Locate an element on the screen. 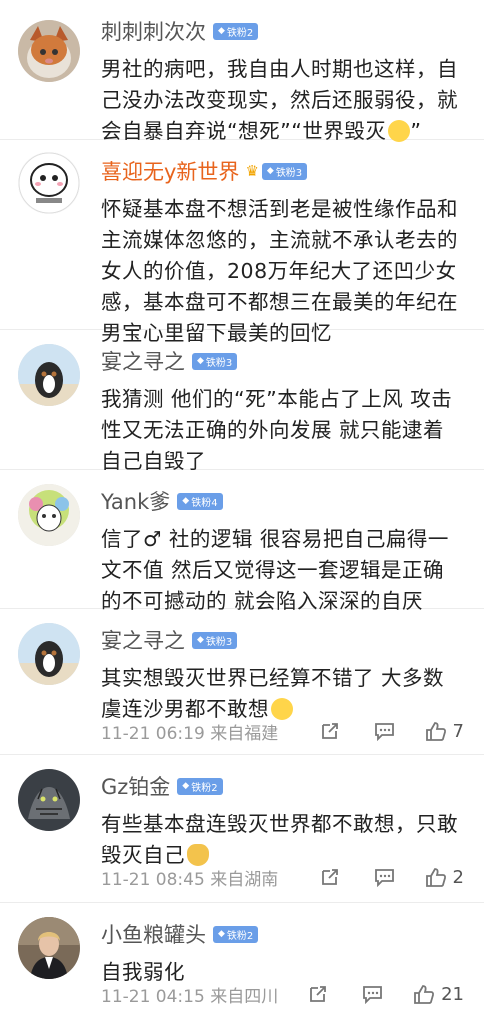  like-count: 21 is located at coordinates (452, 994).